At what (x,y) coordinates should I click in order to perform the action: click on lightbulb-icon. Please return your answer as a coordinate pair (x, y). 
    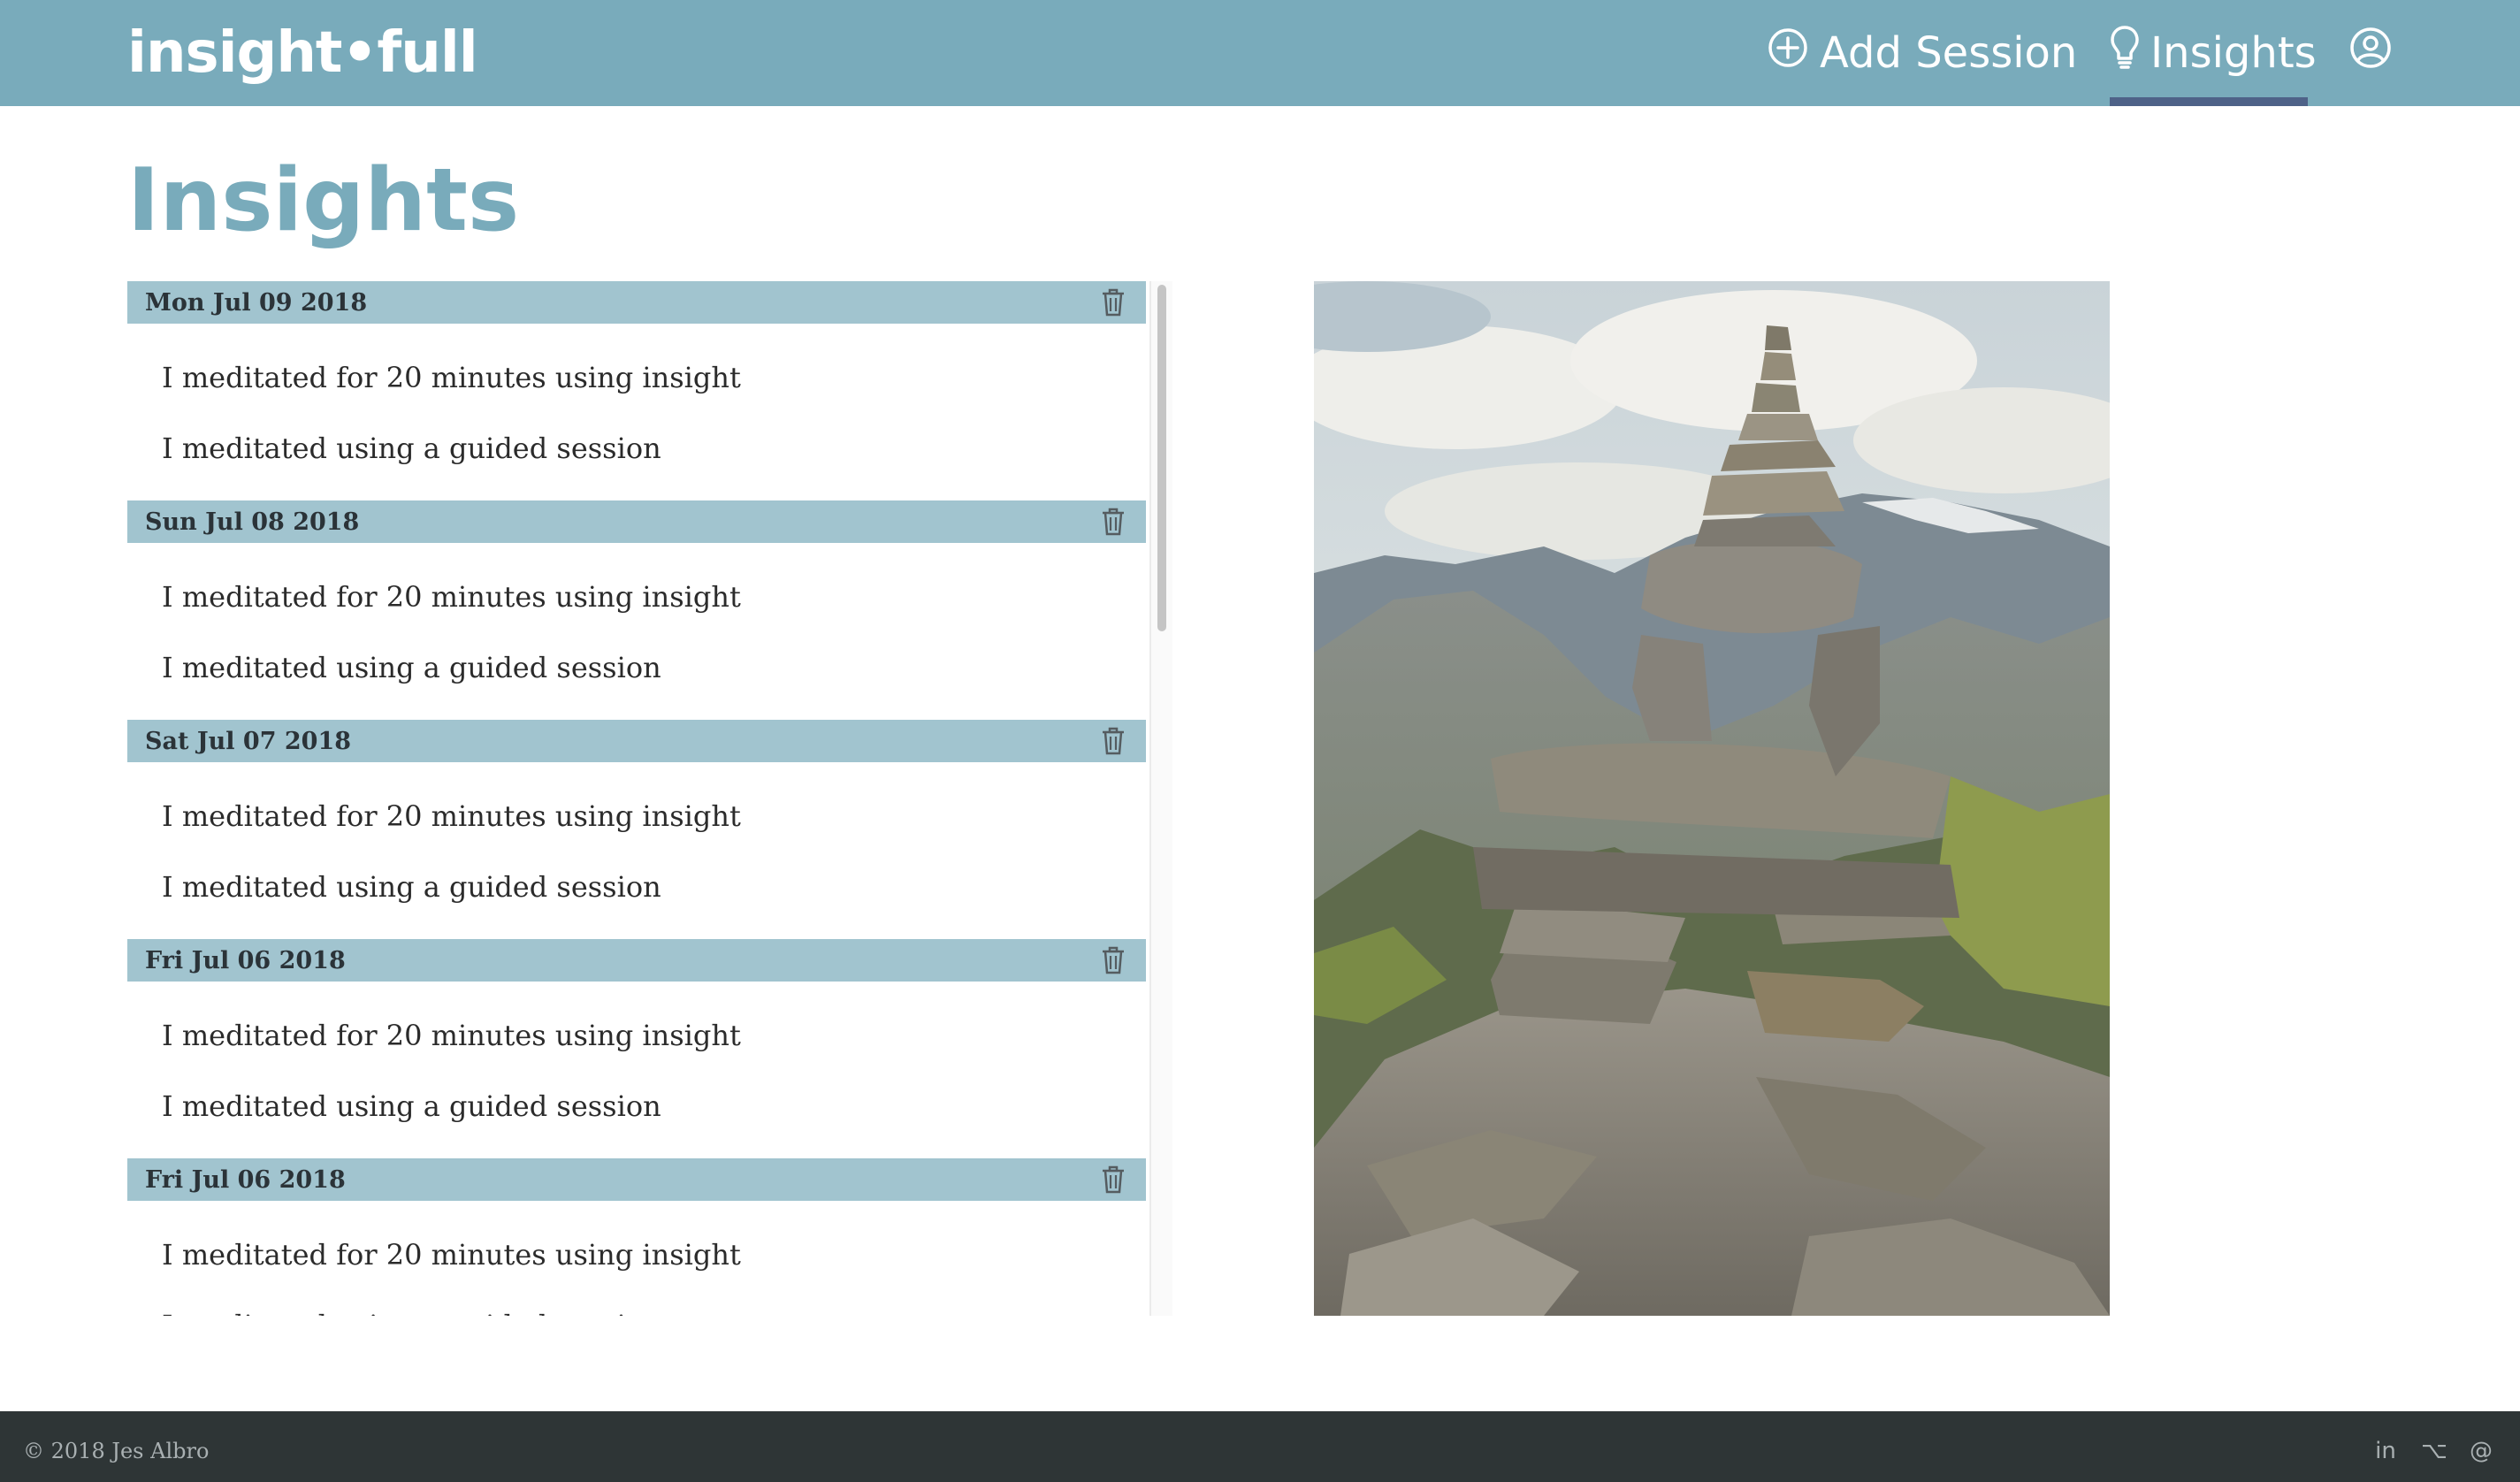
    Looking at the image, I should click on (2125, 53).